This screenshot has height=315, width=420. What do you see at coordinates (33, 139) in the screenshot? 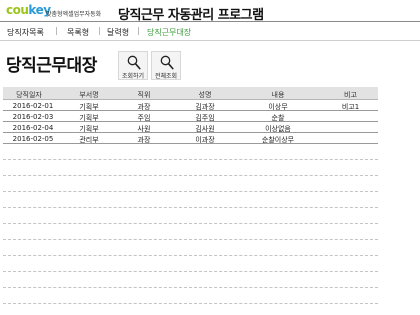
I see `cell-date: 2016-02-05` at bounding box center [33, 139].